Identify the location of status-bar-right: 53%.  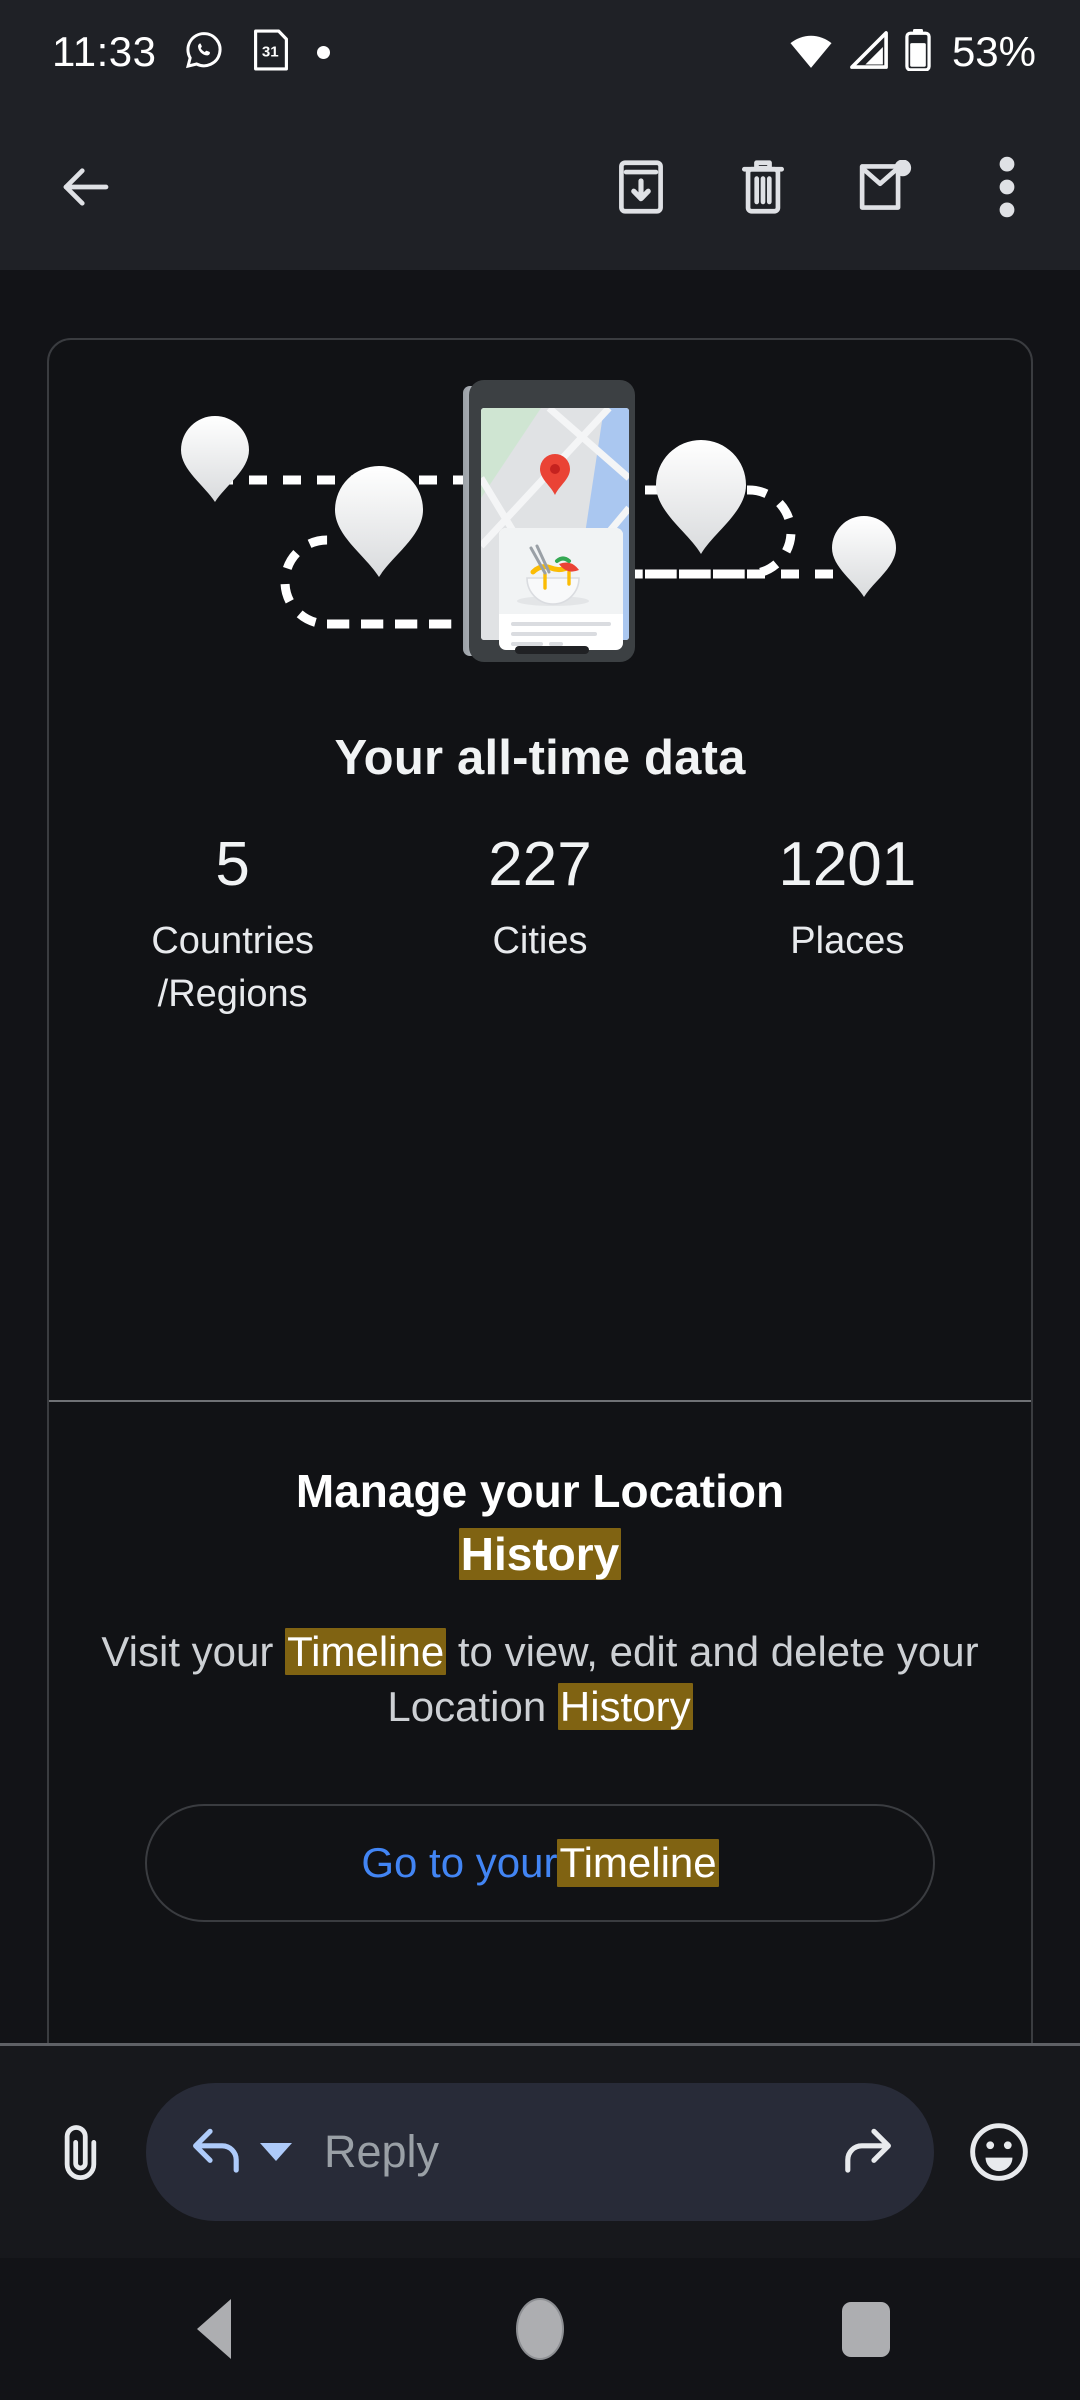
(912, 52).